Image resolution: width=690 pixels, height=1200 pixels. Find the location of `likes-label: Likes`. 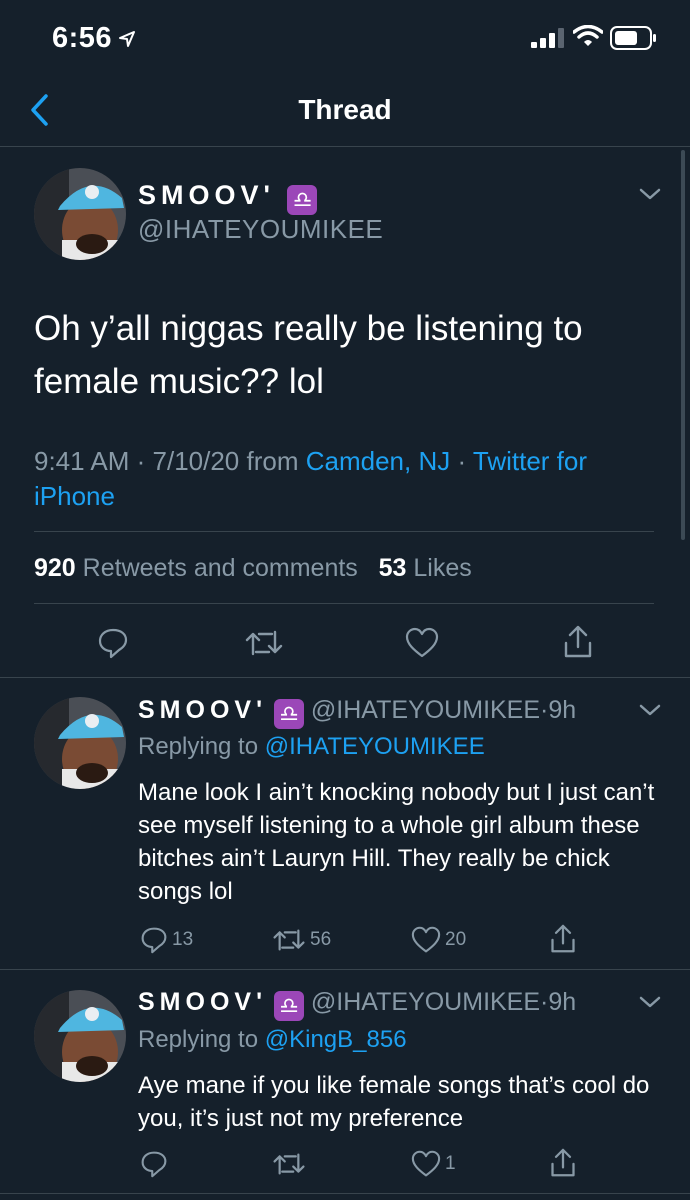

likes-label: Likes is located at coordinates (442, 568).